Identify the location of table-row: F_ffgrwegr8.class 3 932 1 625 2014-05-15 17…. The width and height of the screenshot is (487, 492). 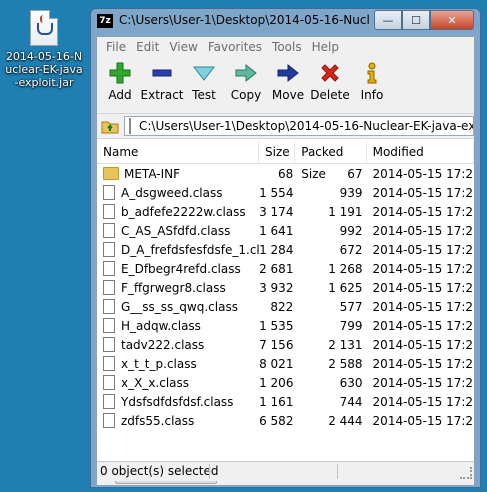
(285, 287).